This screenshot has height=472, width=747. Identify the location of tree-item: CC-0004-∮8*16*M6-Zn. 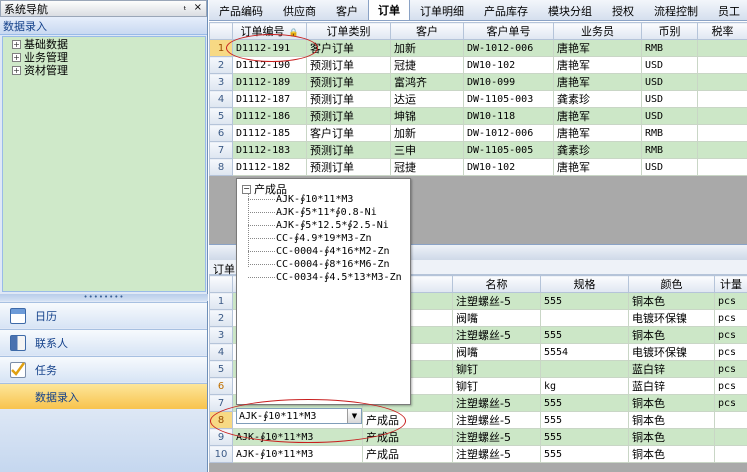
(319, 264).